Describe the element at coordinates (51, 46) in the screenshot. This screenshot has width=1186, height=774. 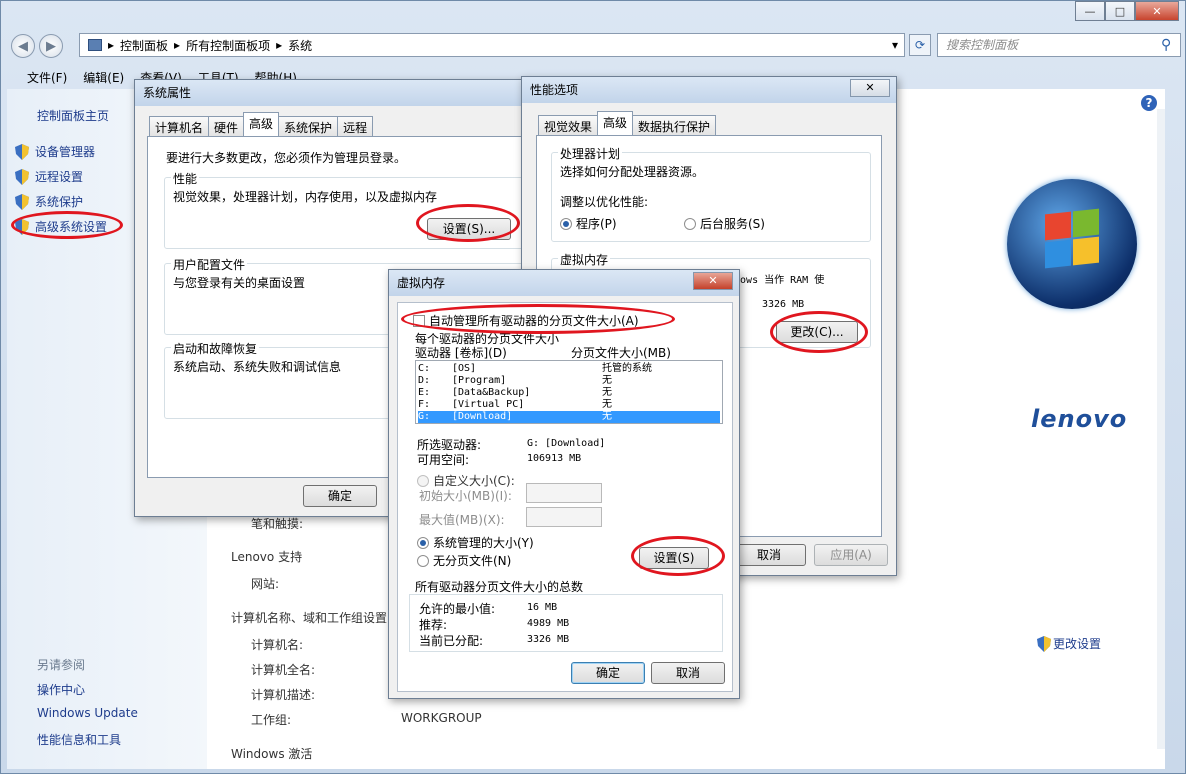
I see `forward-button: ▶` at that location.